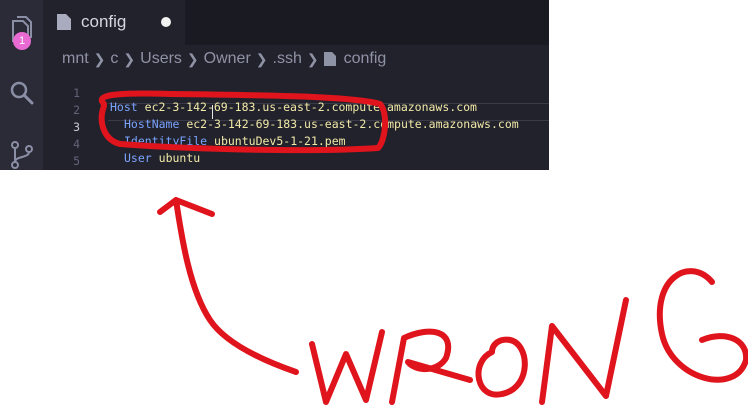  What do you see at coordinates (347, 367) in the screenshot?
I see `handwriting-w` at bounding box center [347, 367].